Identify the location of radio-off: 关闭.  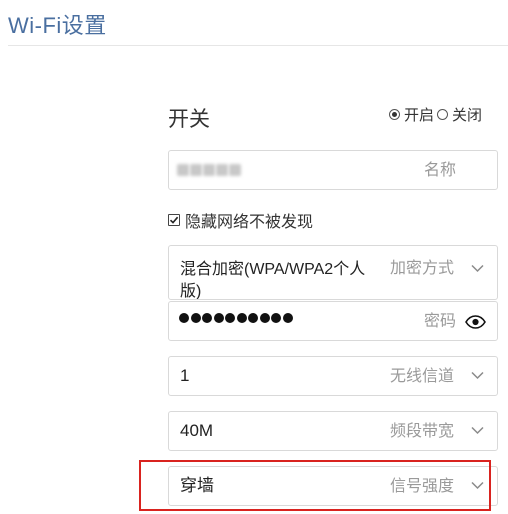
(459, 114).